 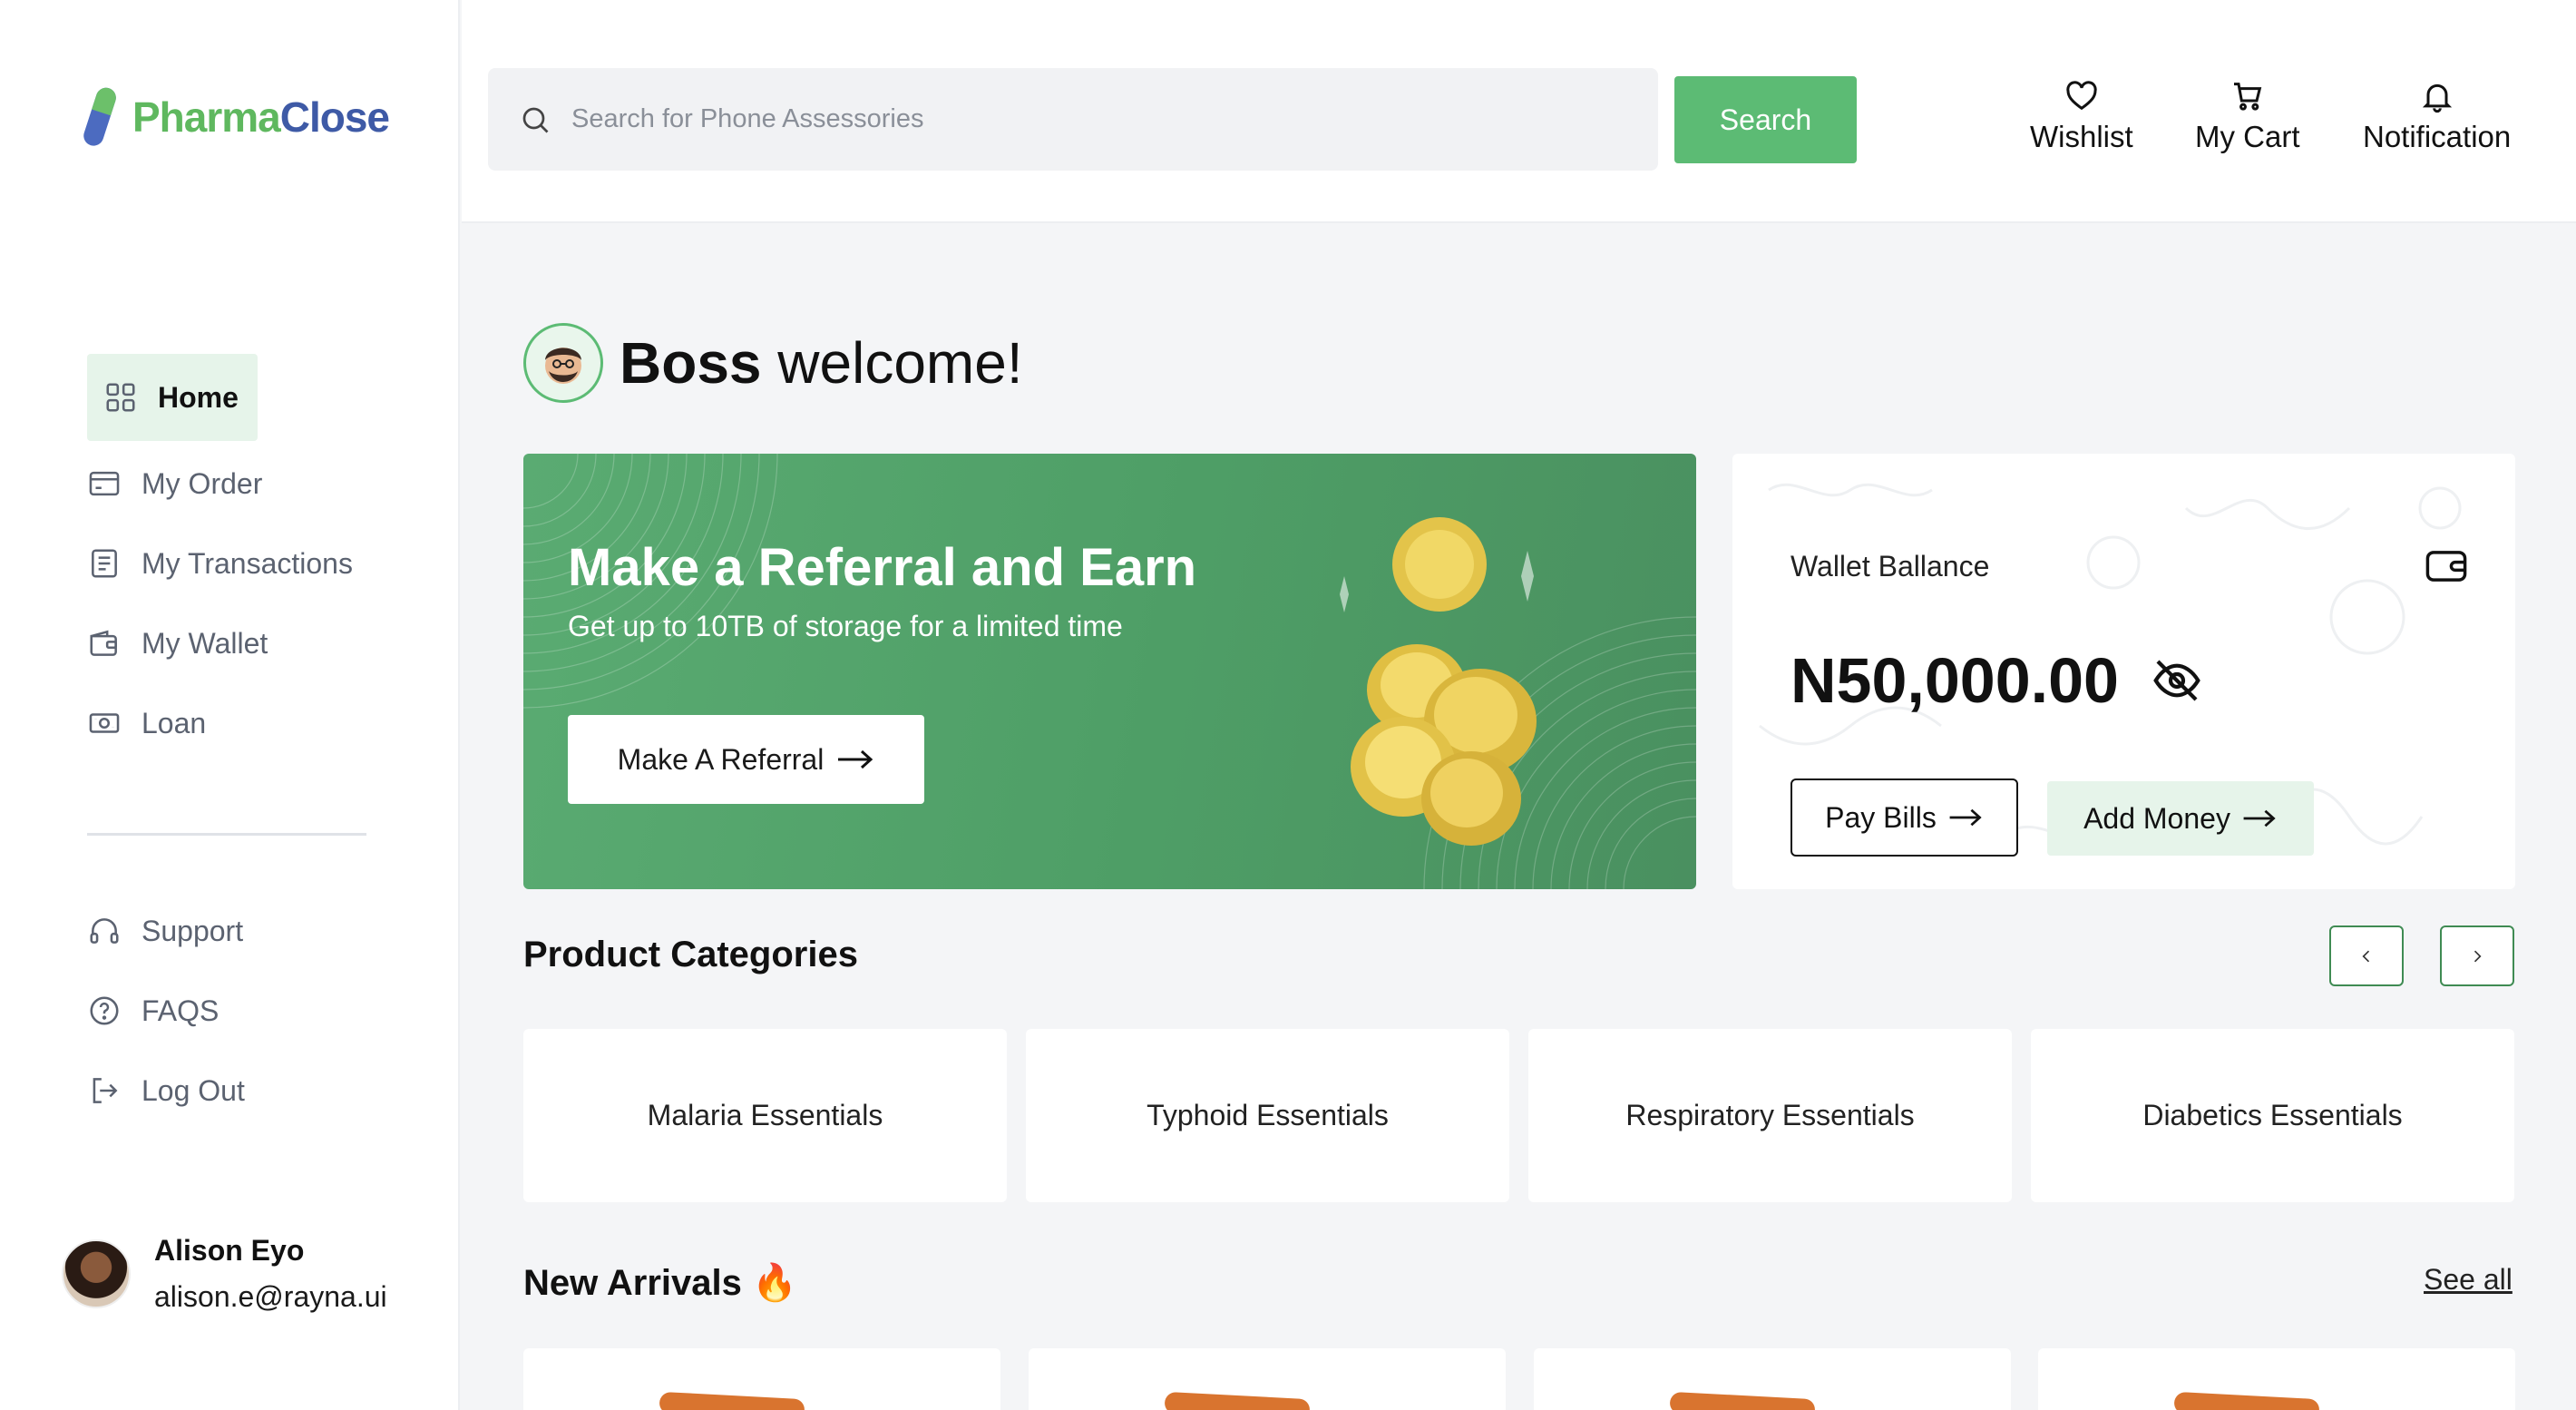 I want to click on categories-next-button, so click(x=2477, y=955).